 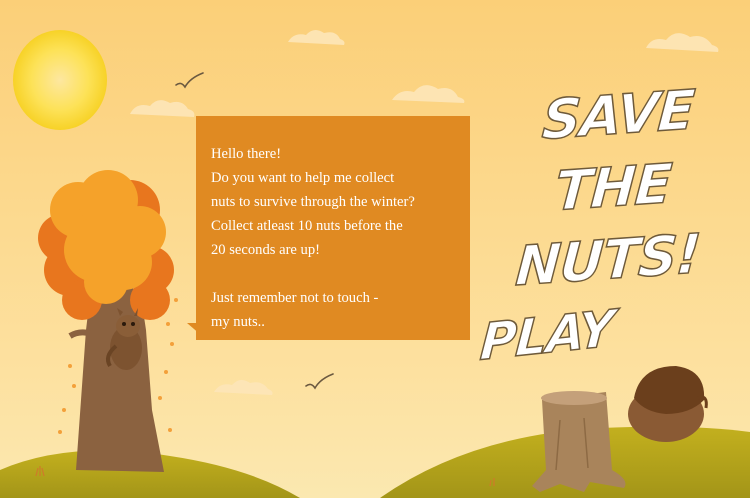 What do you see at coordinates (246, 154) in the screenshot?
I see `dialog-line: Hello there!` at bounding box center [246, 154].